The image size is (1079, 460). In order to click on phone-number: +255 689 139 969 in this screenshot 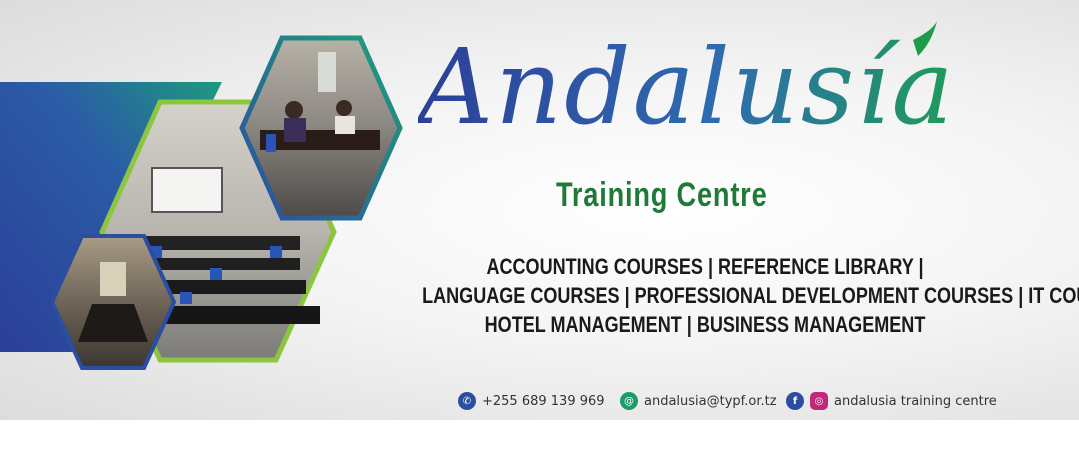, I will do `click(543, 401)`.